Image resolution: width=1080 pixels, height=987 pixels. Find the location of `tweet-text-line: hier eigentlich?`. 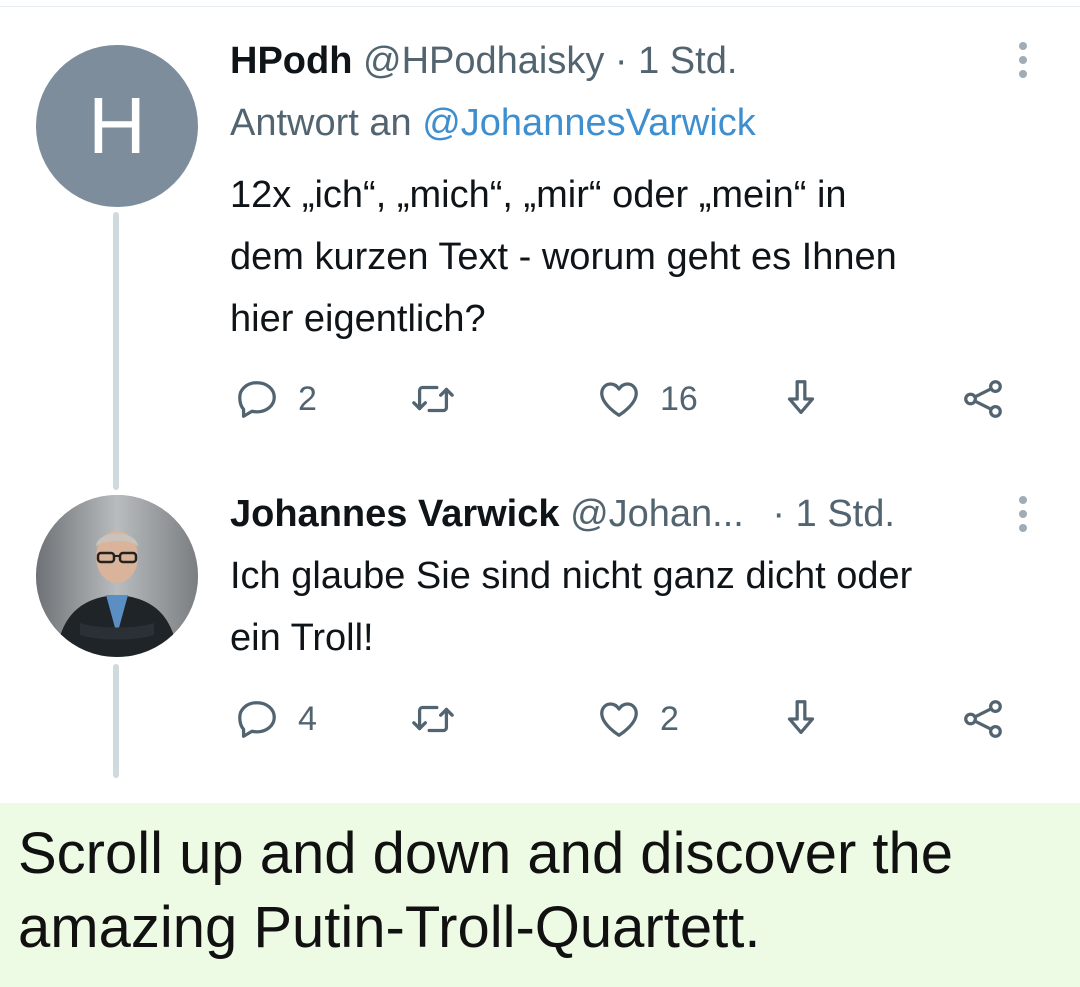

tweet-text-line: hier eigentlich? is located at coordinates (358, 319).